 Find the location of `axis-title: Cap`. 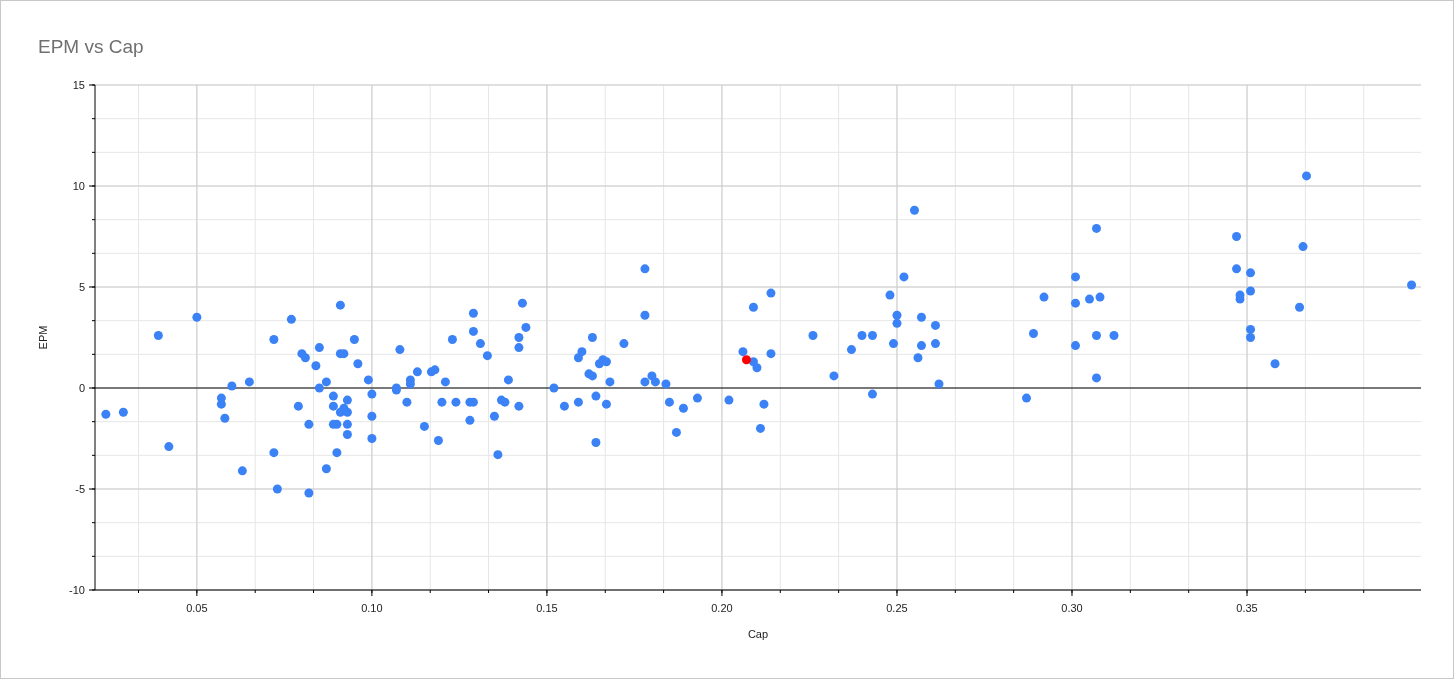

axis-title: Cap is located at coordinates (758, 634).